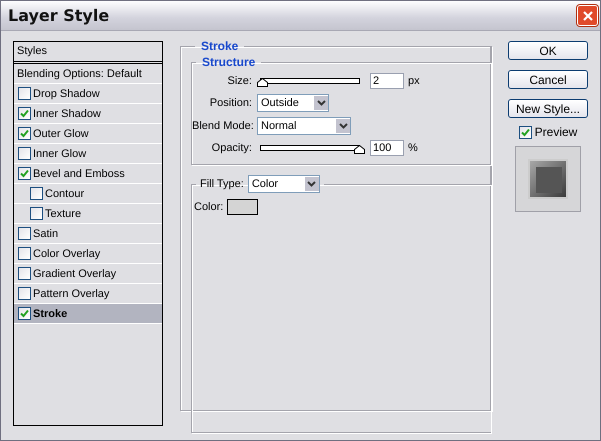 This screenshot has width=601, height=441. What do you see at coordinates (228, 62) in the screenshot?
I see `group-title: Structure` at bounding box center [228, 62].